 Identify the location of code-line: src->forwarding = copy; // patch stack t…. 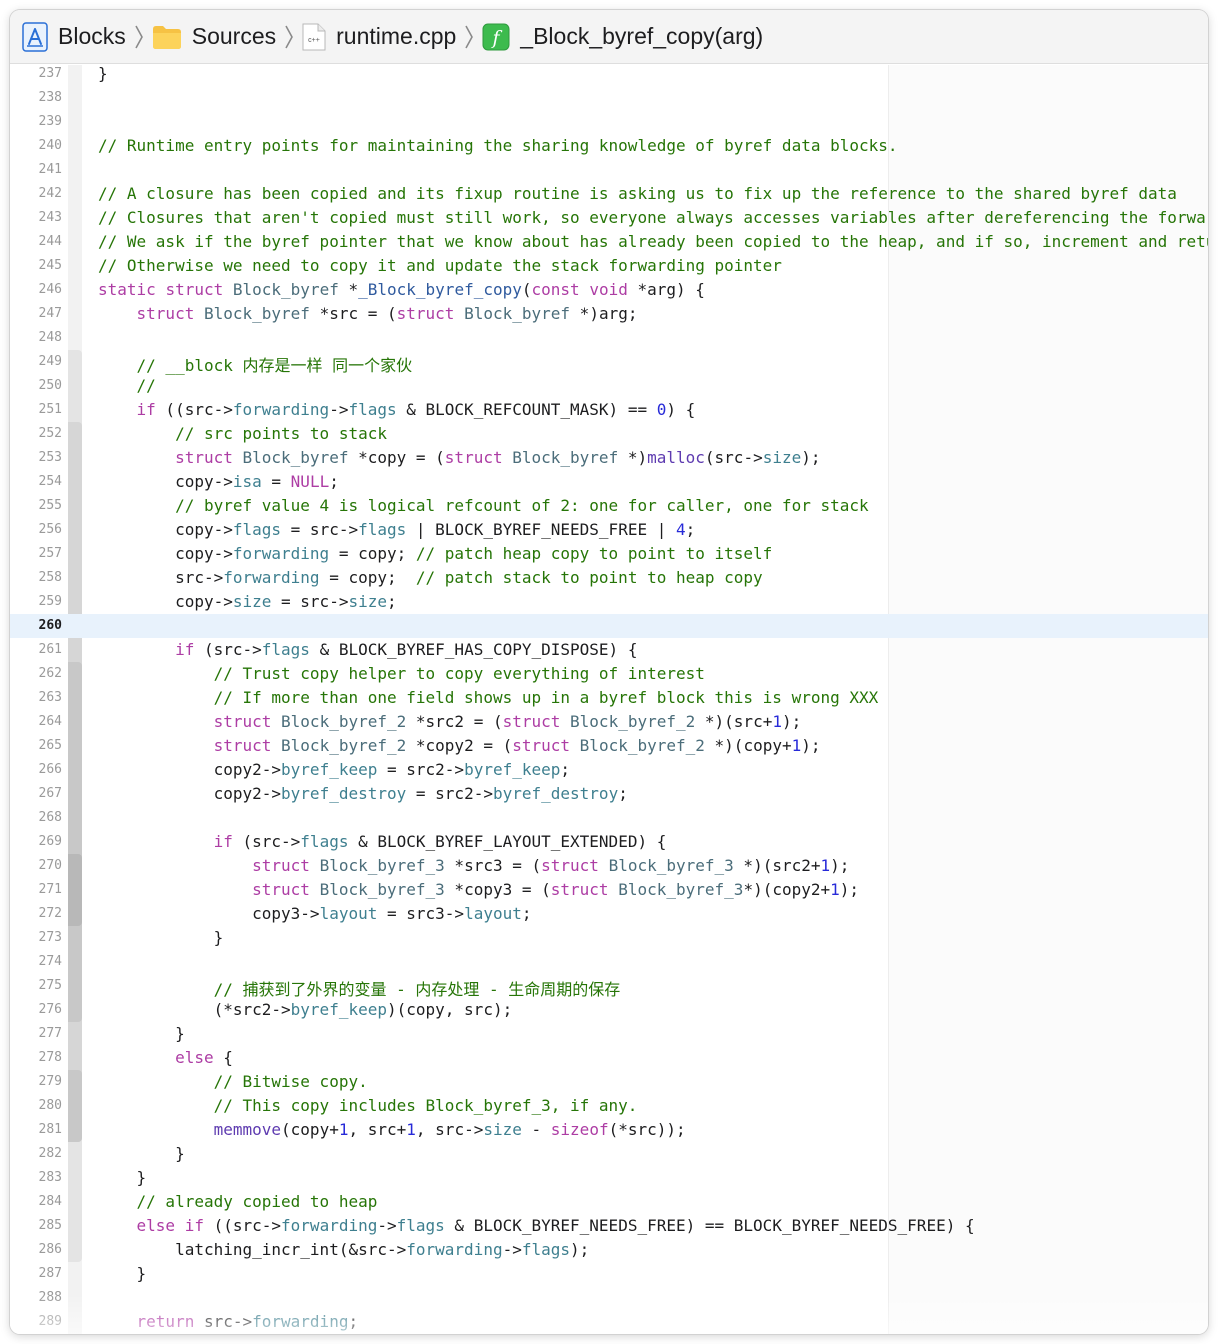
(430, 577).